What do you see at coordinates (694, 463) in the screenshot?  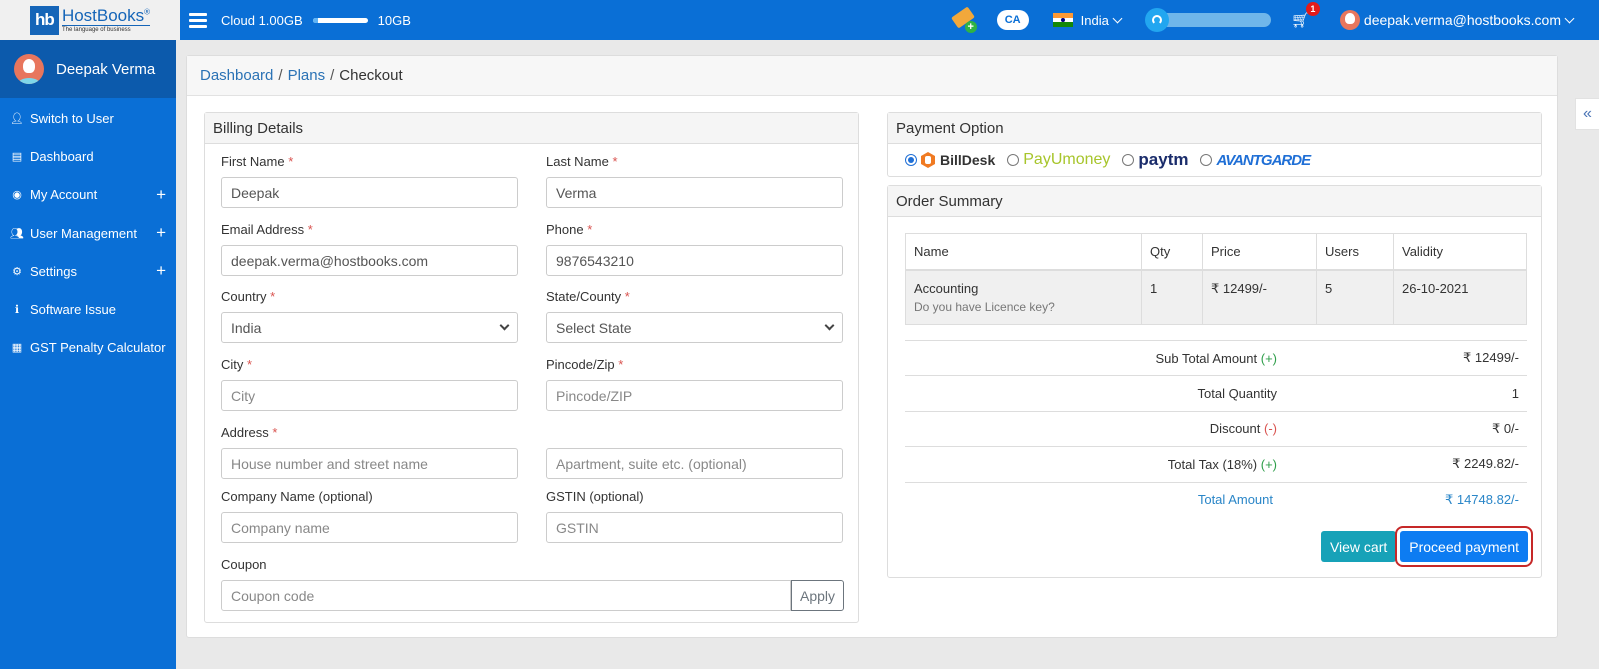 I see `address-line2-input: Apartment, suite etc. (optional)` at bounding box center [694, 463].